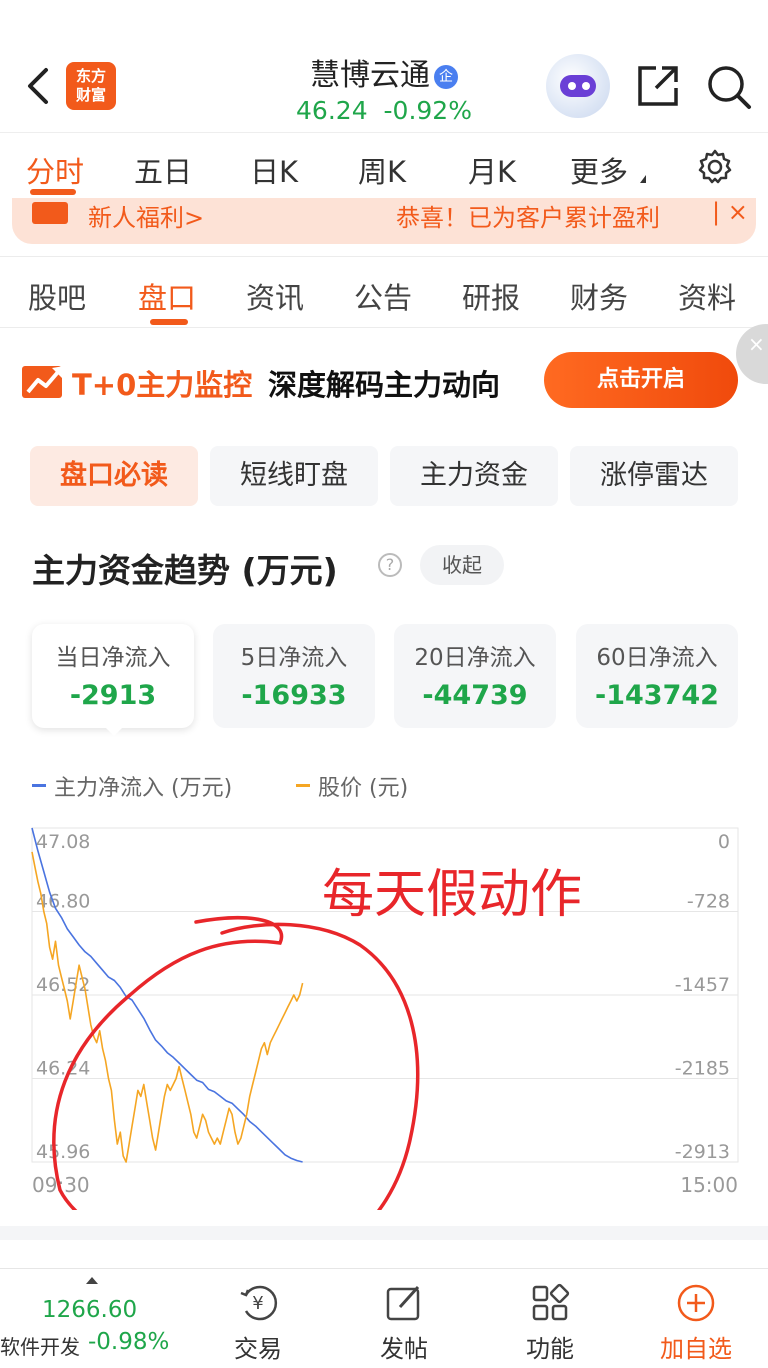 This screenshot has height=1368, width=768. What do you see at coordinates (114, 731) in the screenshot?
I see `card-pointer` at bounding box center [114, 731].